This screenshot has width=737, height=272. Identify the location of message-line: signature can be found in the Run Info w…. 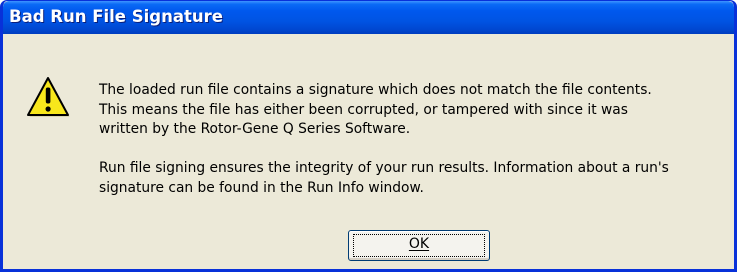
(261, 187).